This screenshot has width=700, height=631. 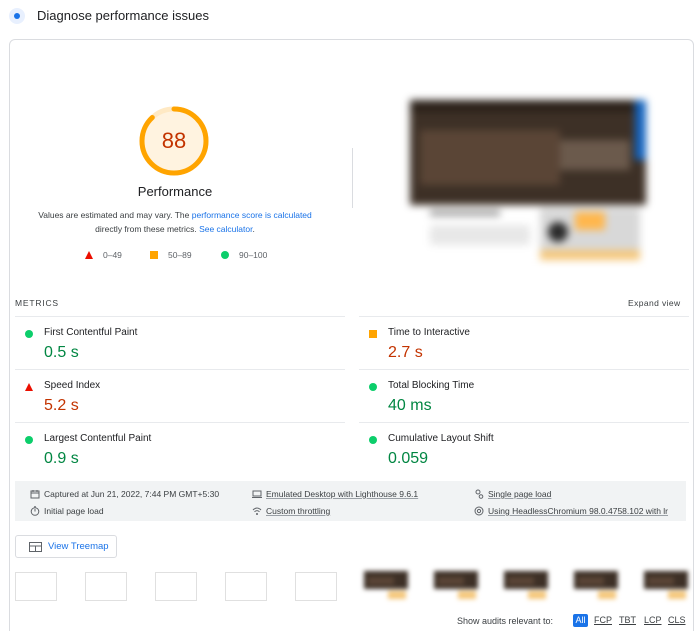 I want to click on metric-title: First Contentful Paint, so click(x=91, y=332).